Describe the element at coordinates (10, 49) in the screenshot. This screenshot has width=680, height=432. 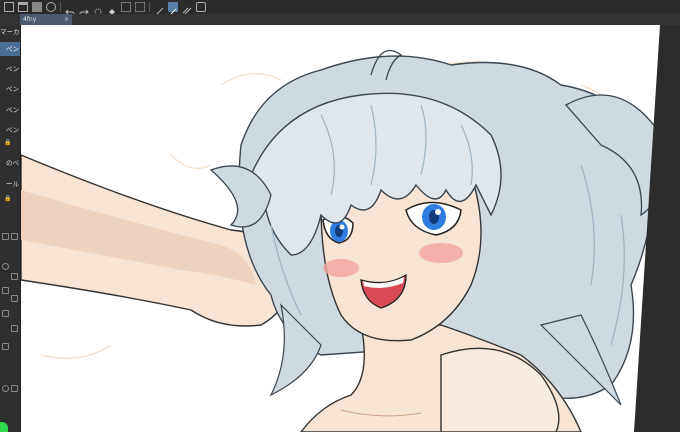
I see `subtool-item-active: ペン` at that location.